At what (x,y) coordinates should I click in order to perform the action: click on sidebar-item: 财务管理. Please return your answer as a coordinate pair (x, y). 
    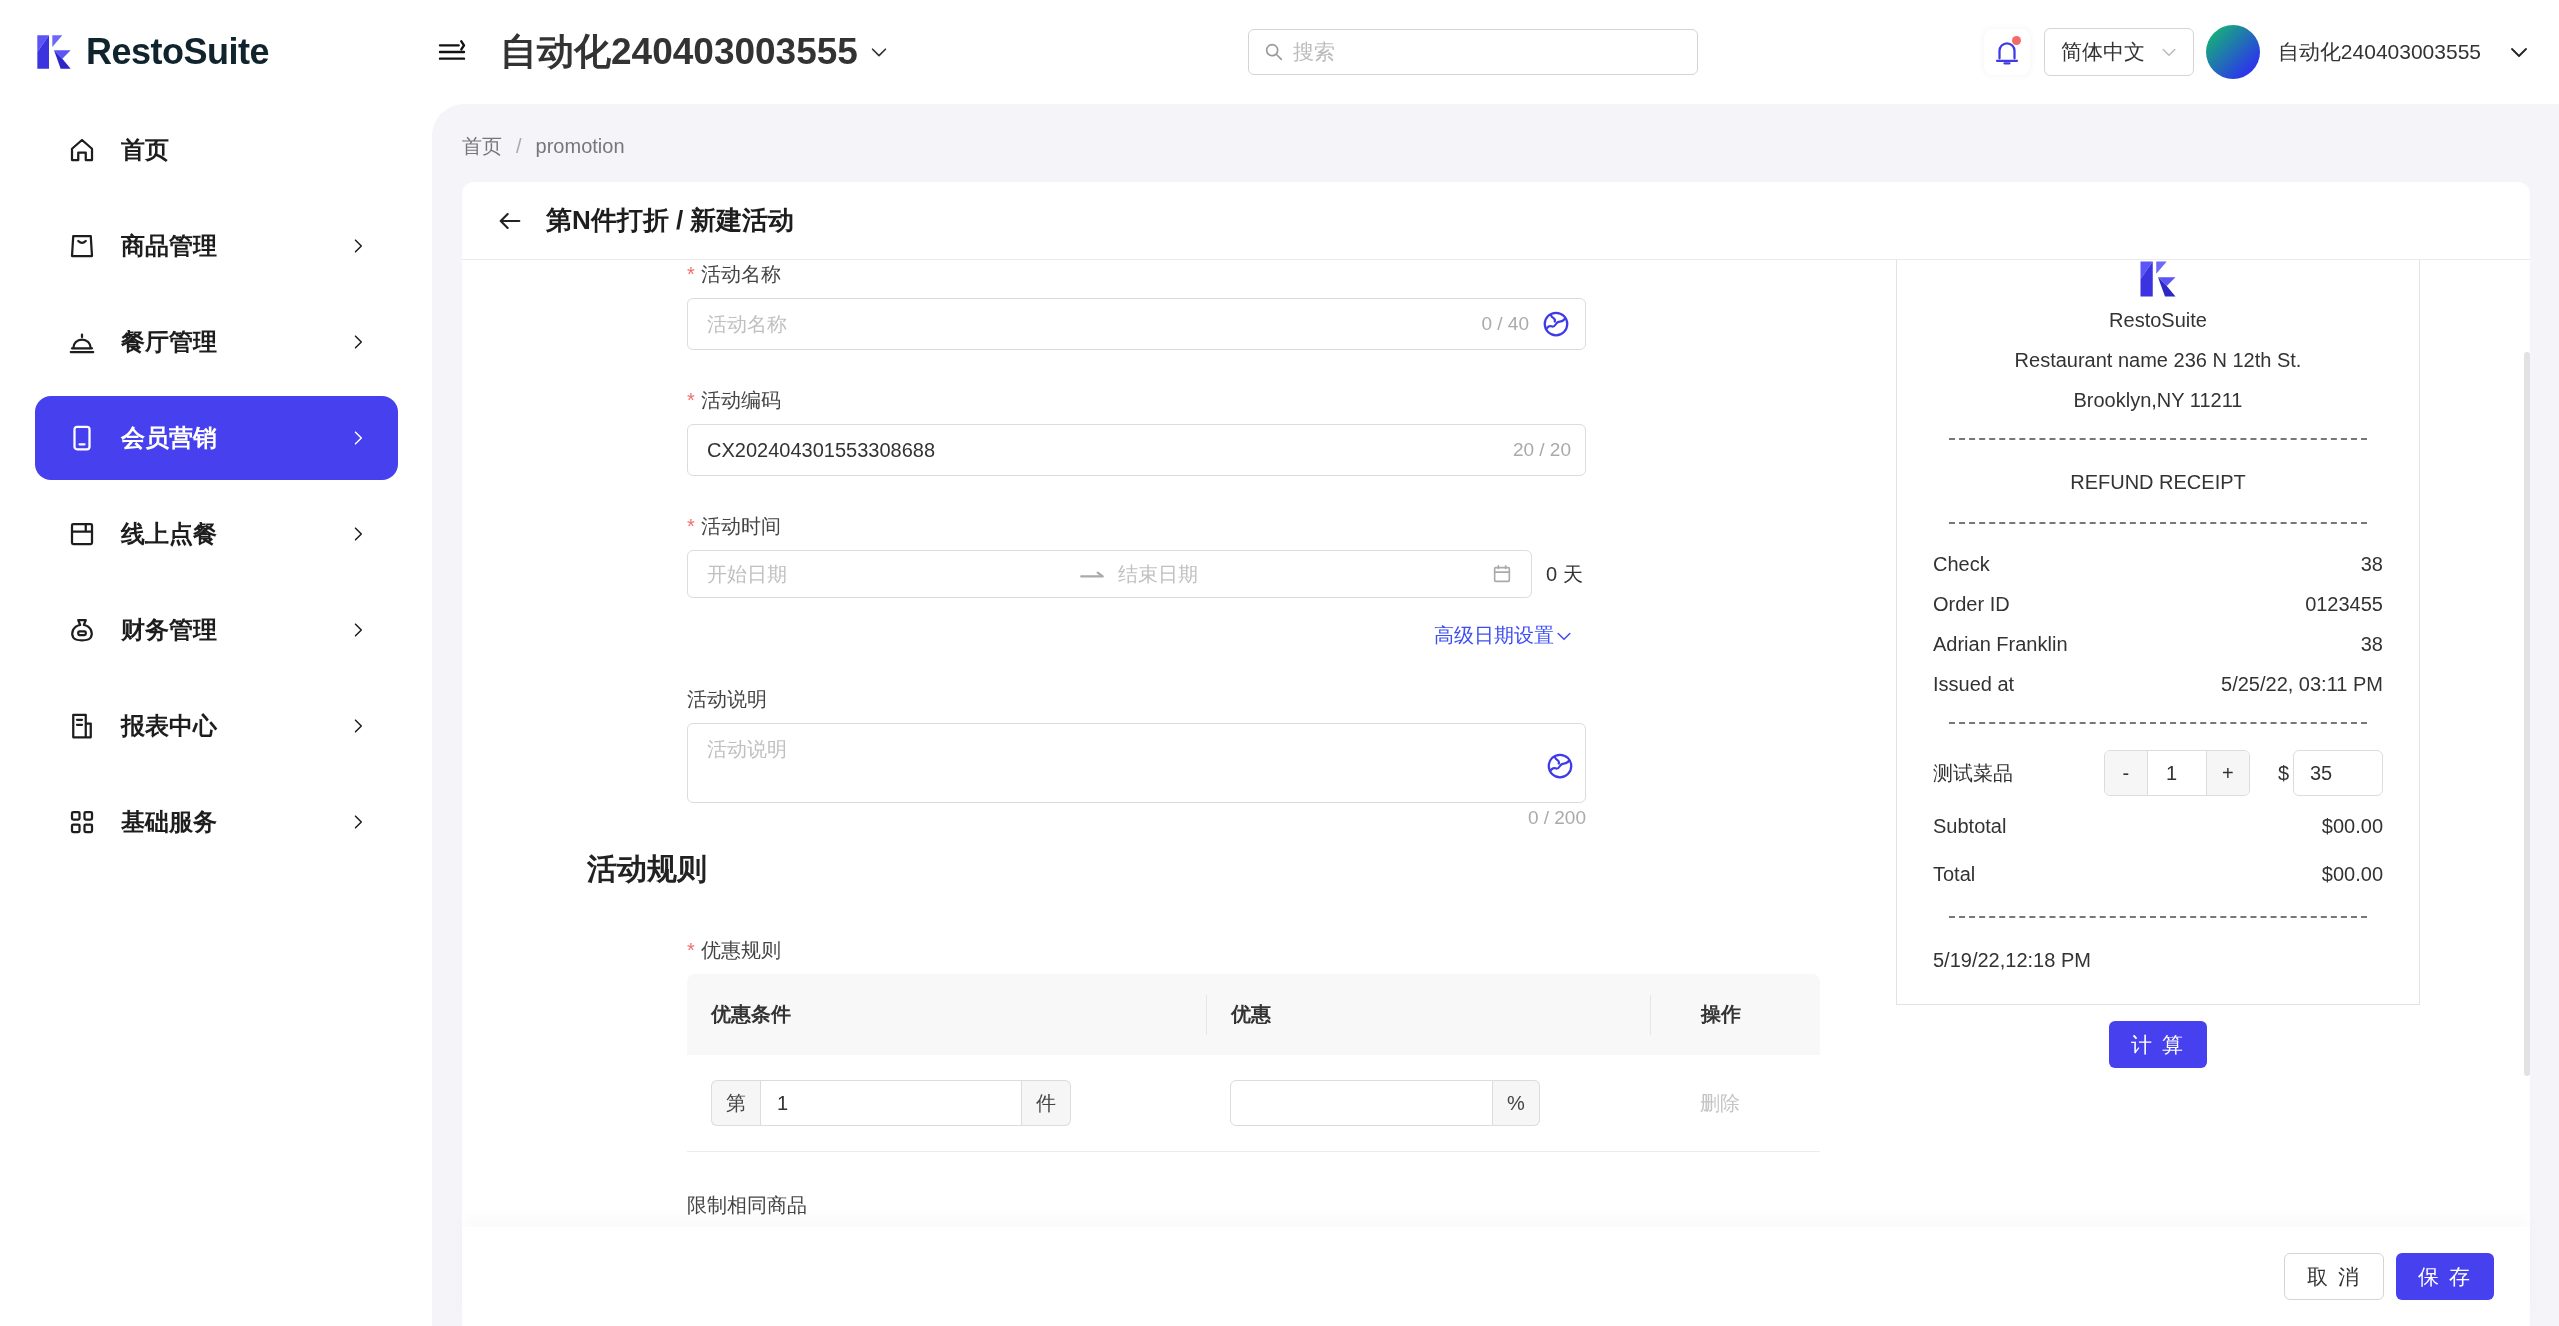
    Looking at the image, I should click on (216, 630).